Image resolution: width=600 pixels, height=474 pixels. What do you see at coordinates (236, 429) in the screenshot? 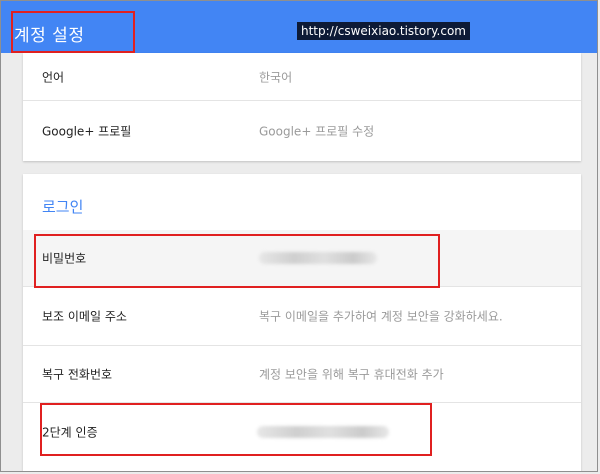
I see `highlight-box-two-step` at bounding box center [236, 429].